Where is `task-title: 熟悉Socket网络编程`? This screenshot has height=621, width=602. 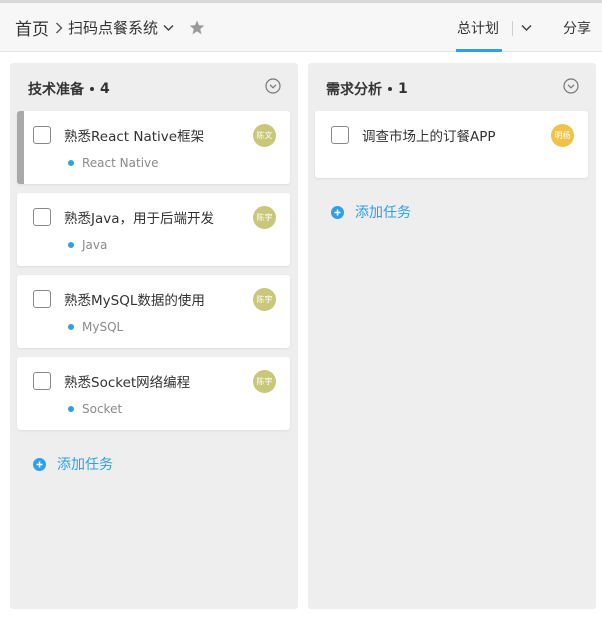 task-title: 熟悉Socket网络编程 is located at coordinates (127, 383).